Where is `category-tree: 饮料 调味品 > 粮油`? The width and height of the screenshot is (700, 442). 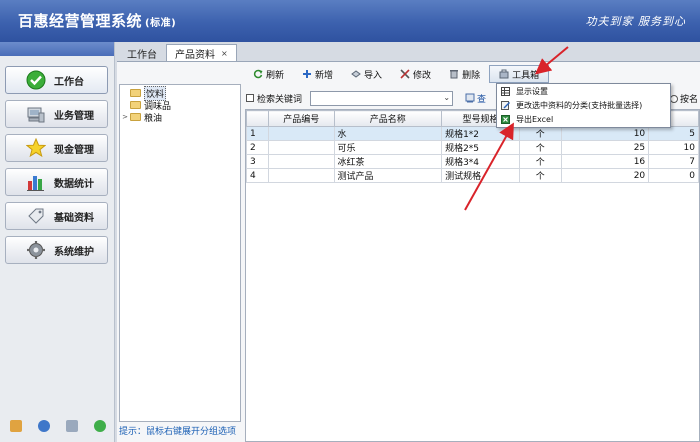 category-tree: 饮料 调味品 > 粮油 is located at coordinates (180, 253).